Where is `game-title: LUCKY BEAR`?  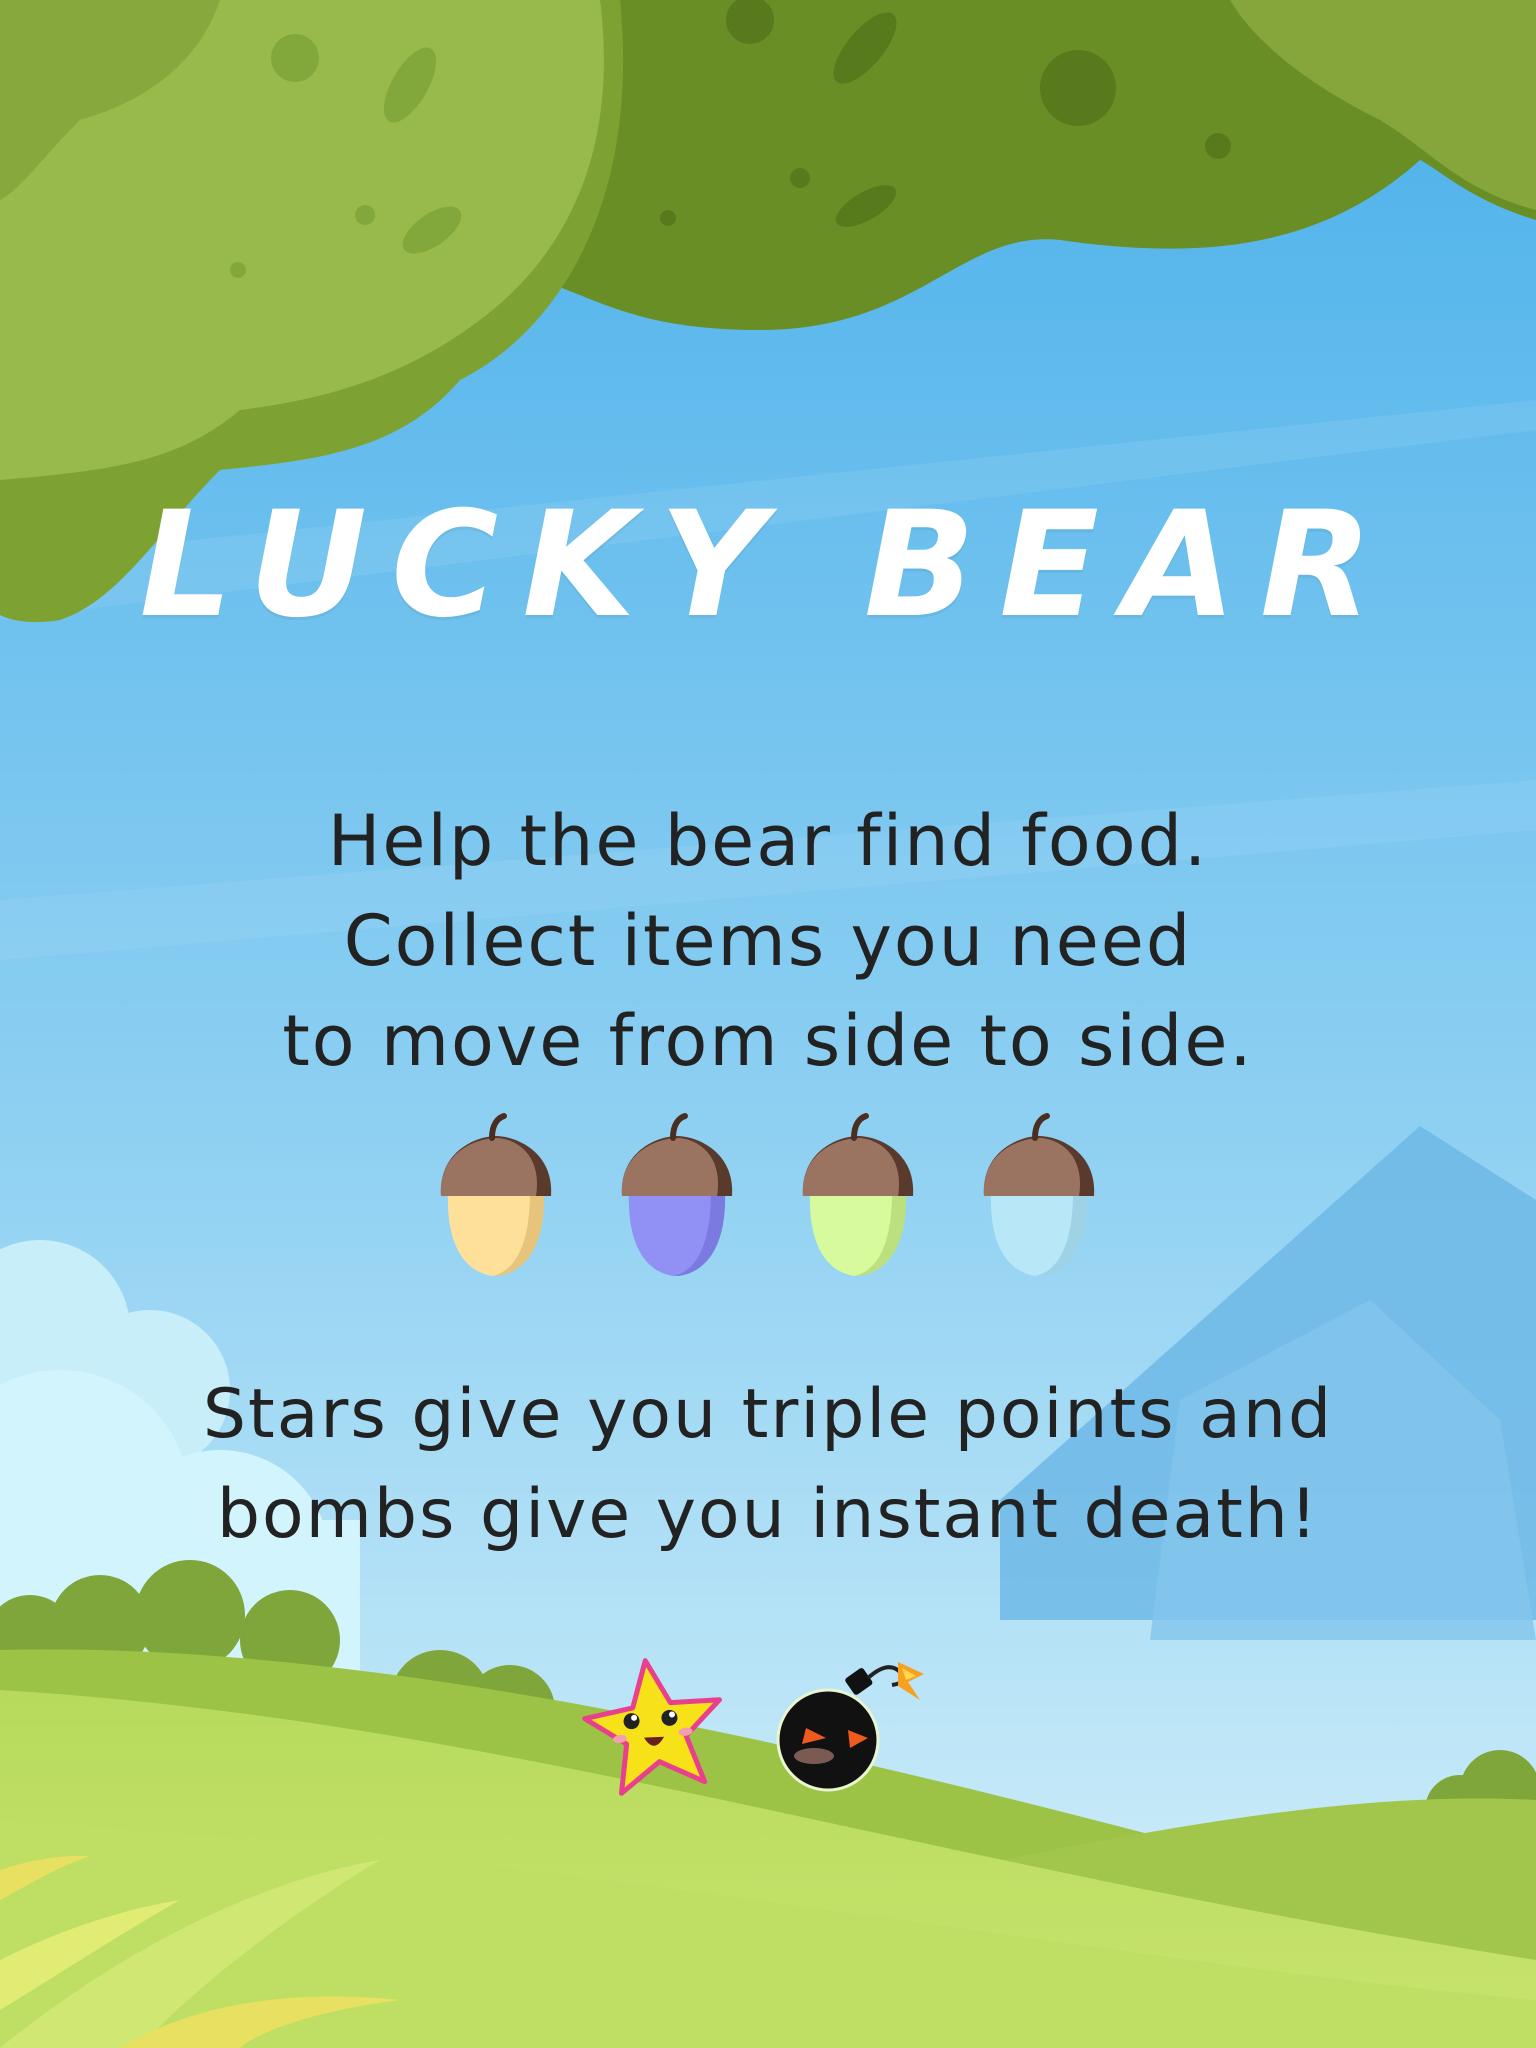
game-title: LUCKY BEAR is located at coordinates (768, 565).